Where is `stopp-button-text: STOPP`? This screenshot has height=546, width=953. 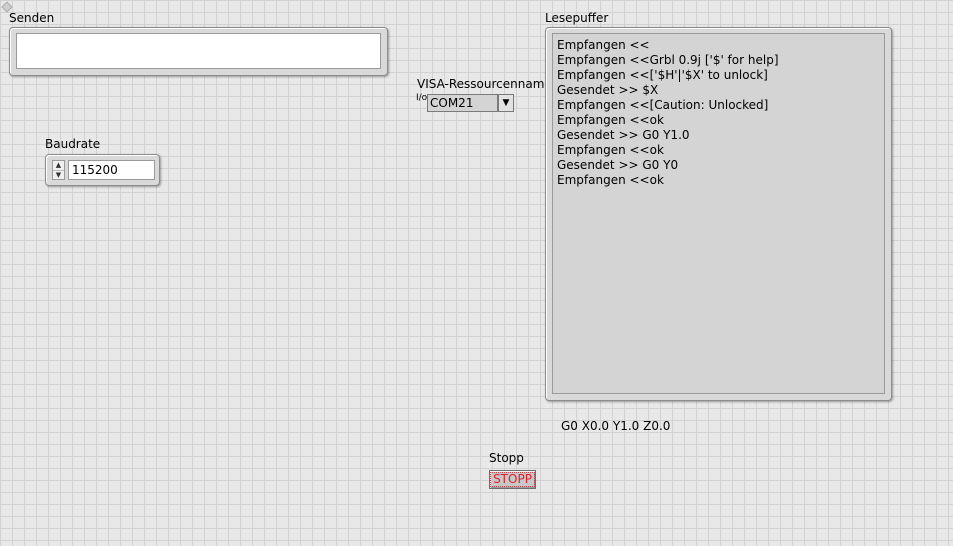 stopp-button-text: STOPP is located at coordinates (512, 479).